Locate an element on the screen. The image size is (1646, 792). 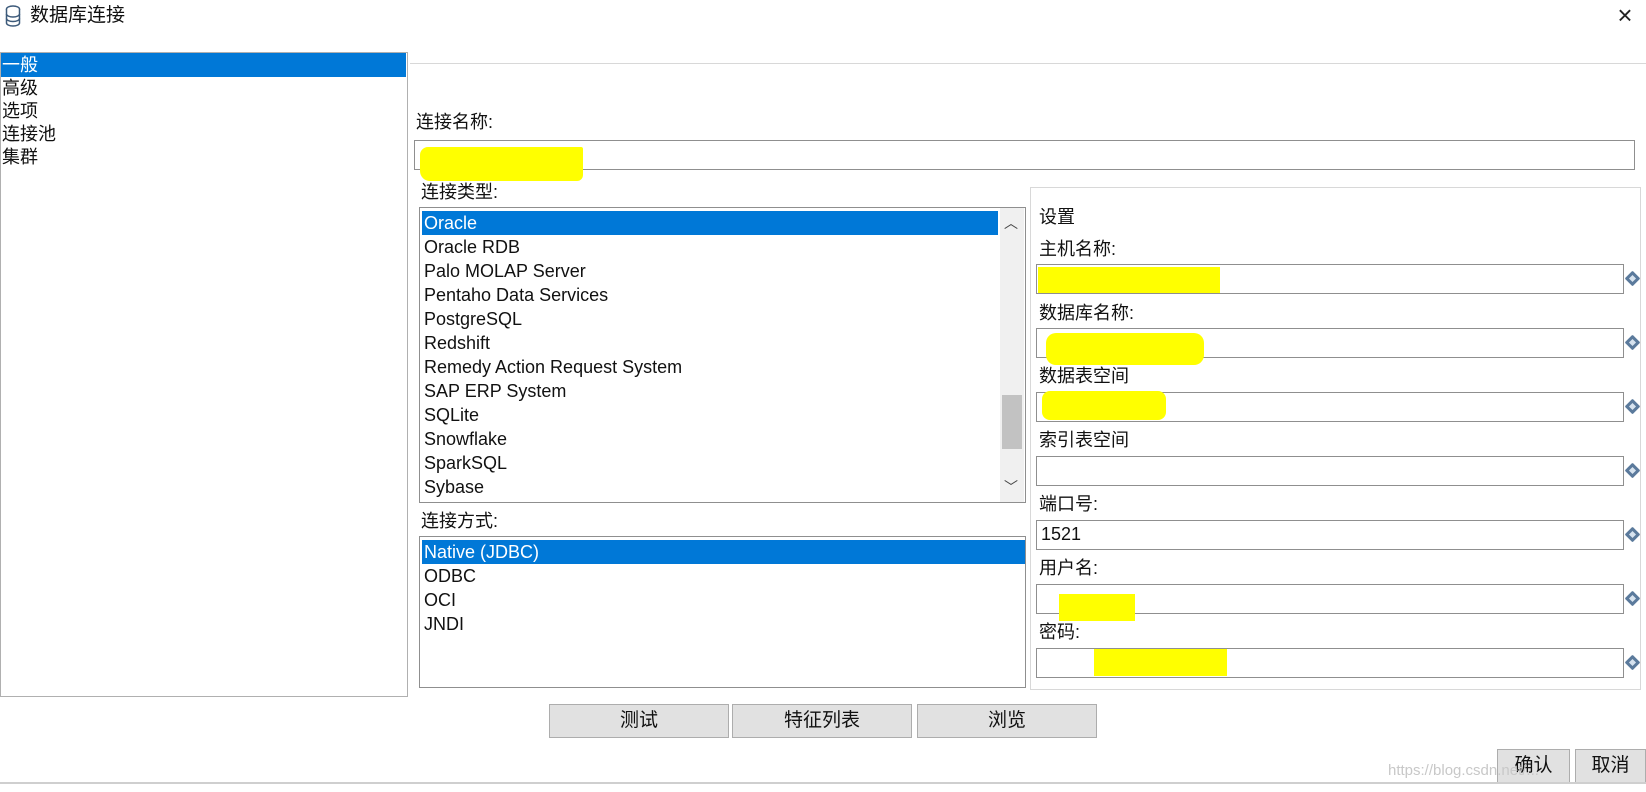
scroll-down-icon: ﹀ is located at coordinates (1011, 487).